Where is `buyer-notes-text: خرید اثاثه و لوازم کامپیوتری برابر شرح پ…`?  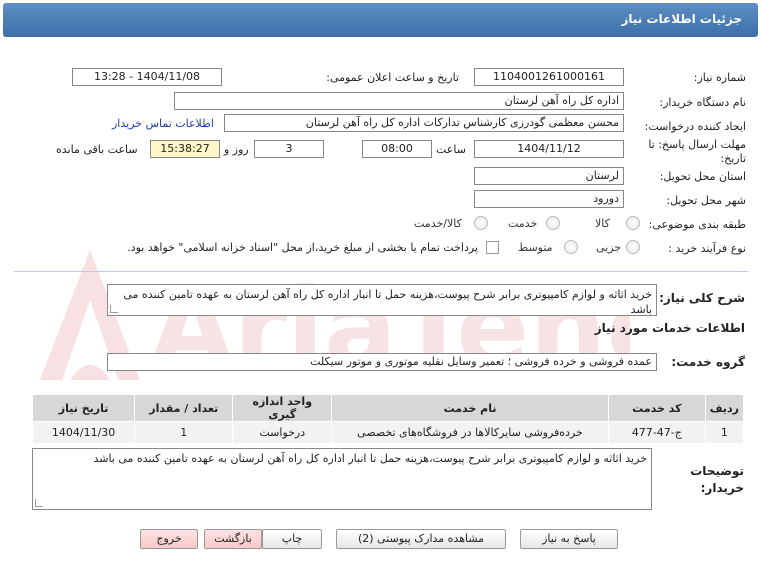
buyer-notes-text: خرید اثاثه و لوازم کامپیوتری برابر شرح پ… is located at coordinates (370, 458).